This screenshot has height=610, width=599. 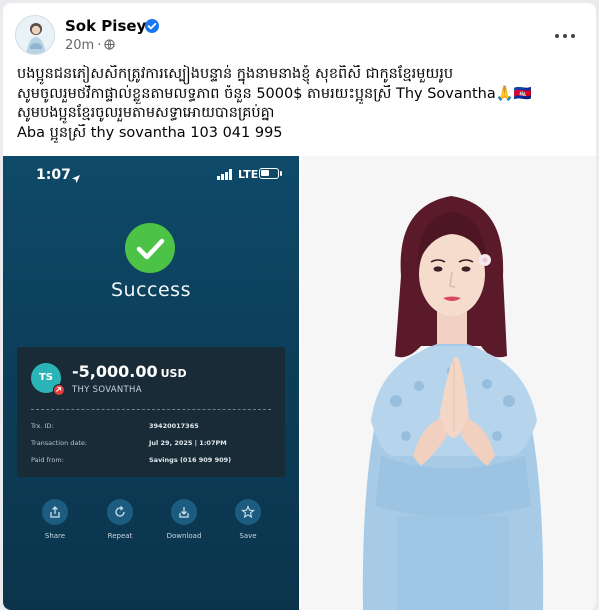 I want to click on outgoing-arrow-icon, so click(x=59, y=390).